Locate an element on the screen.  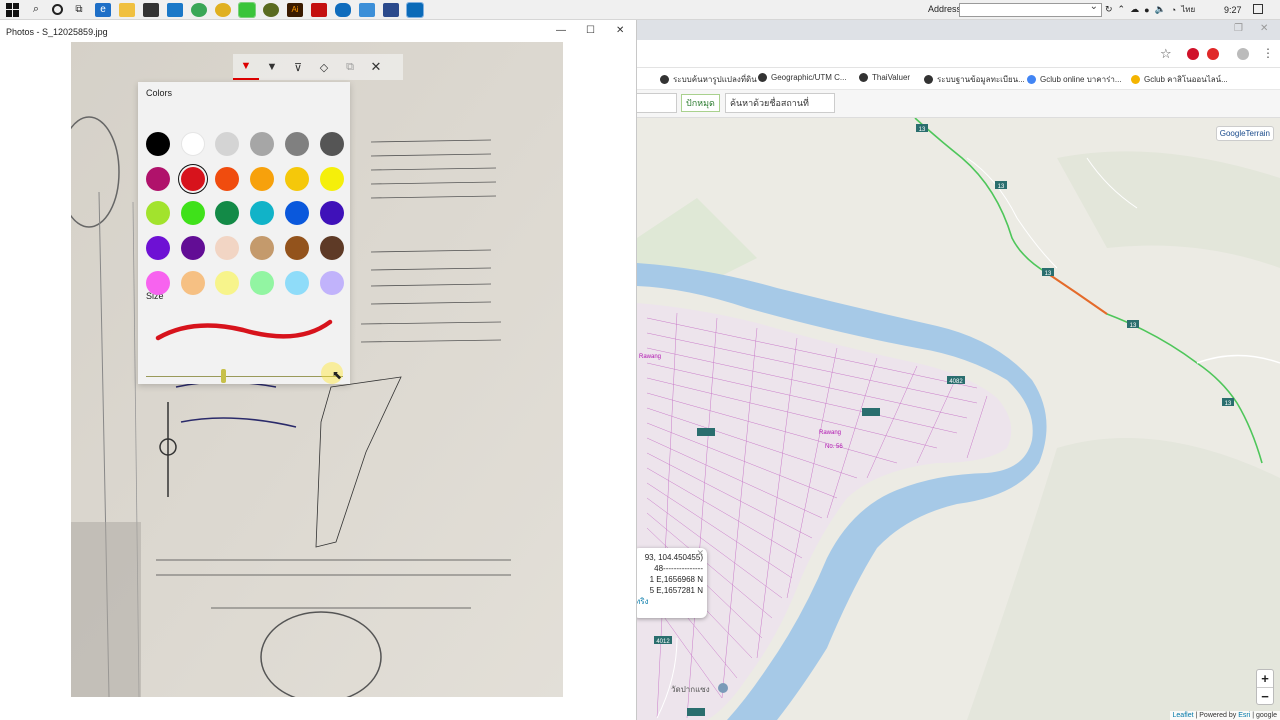
ballpoint-pen-tool: ▼ is located at coordinates (246, 67).